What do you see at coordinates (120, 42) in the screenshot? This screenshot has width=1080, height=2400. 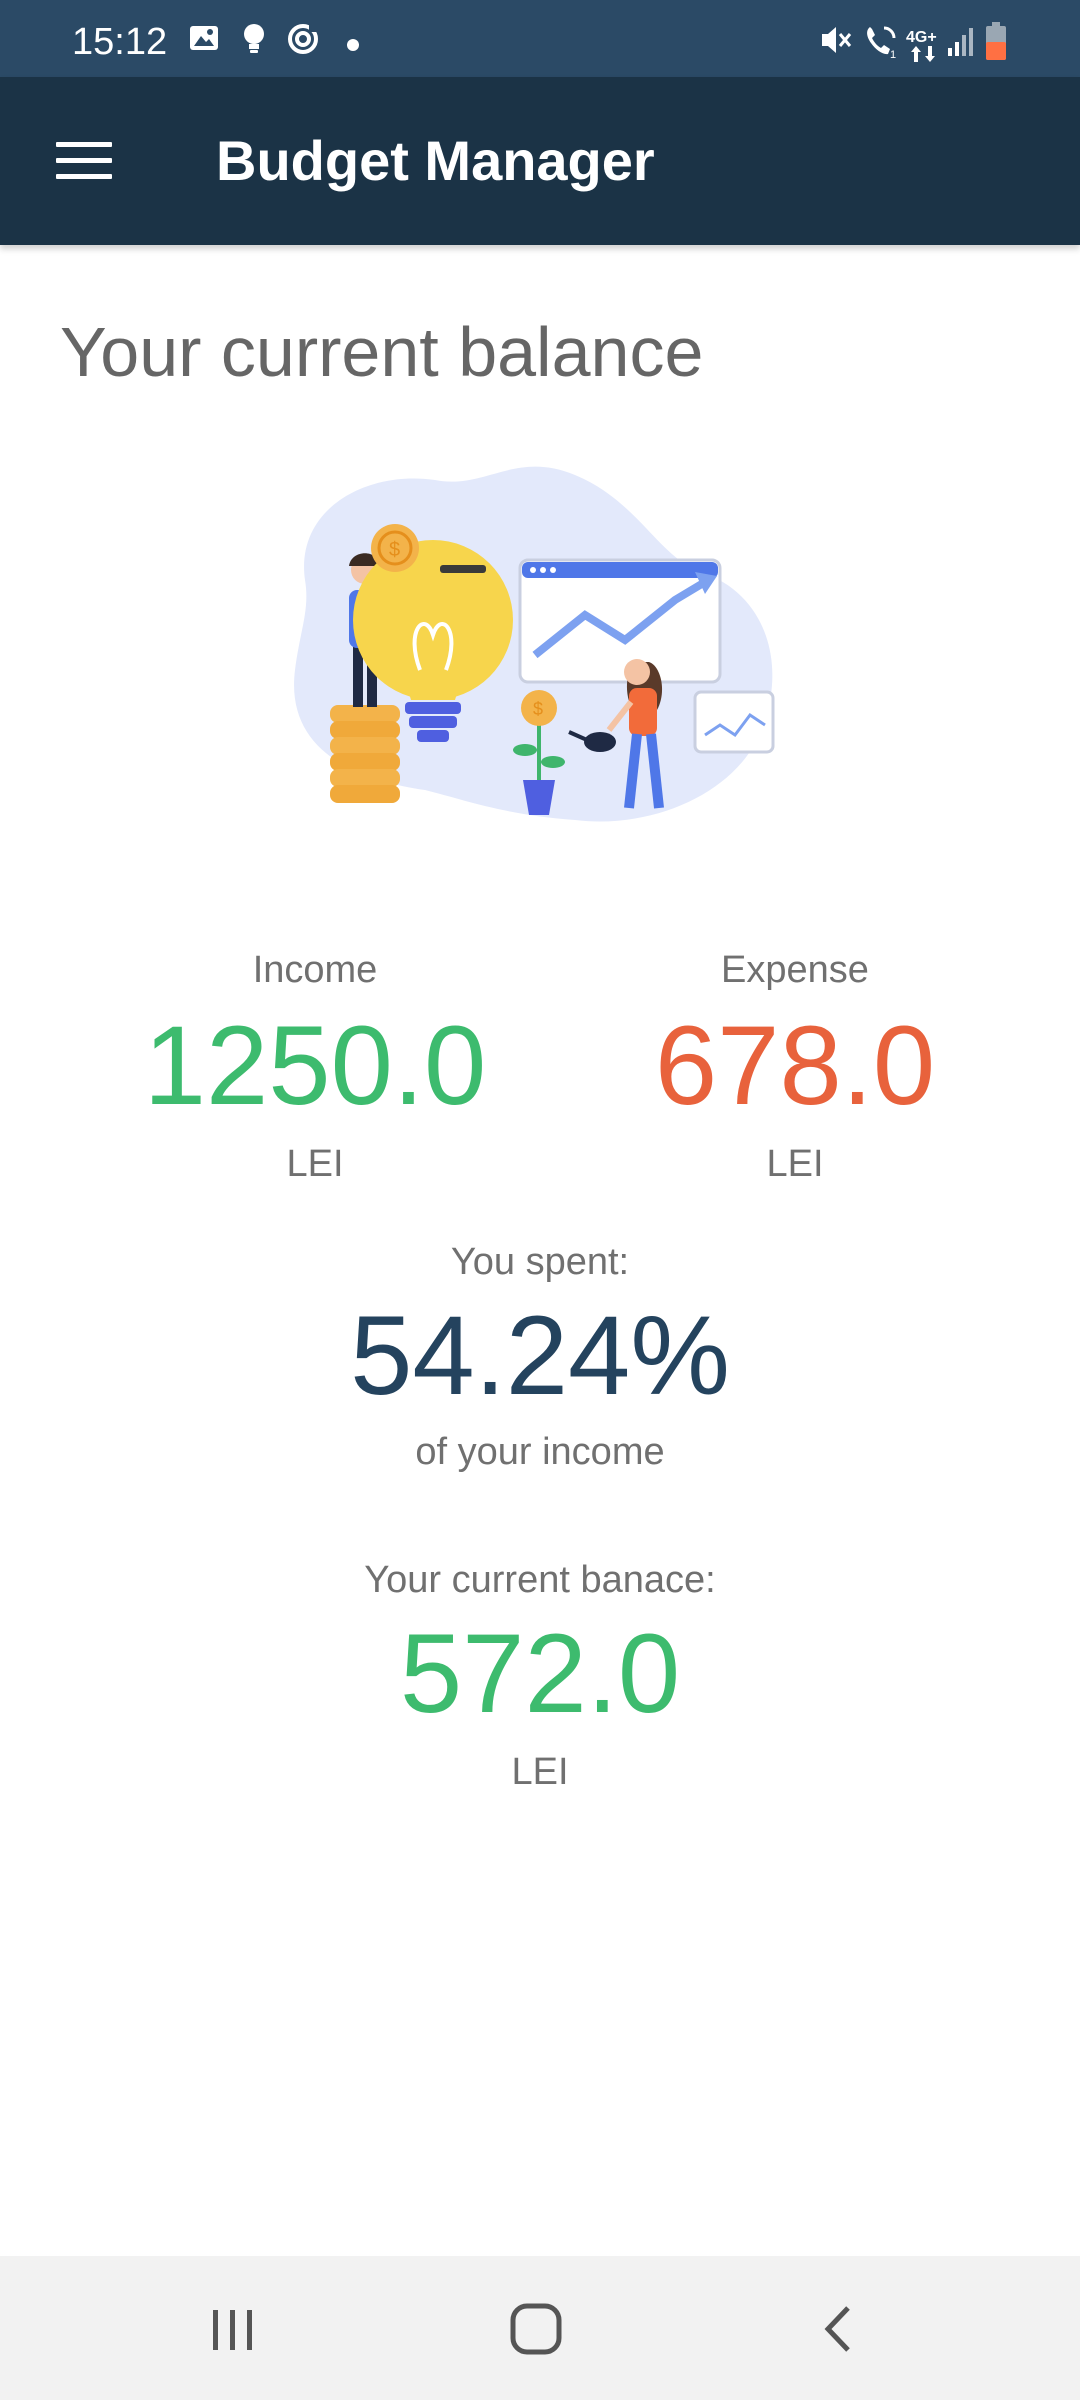 I see `status-time: 15:12` at bounding box center [120, 42].